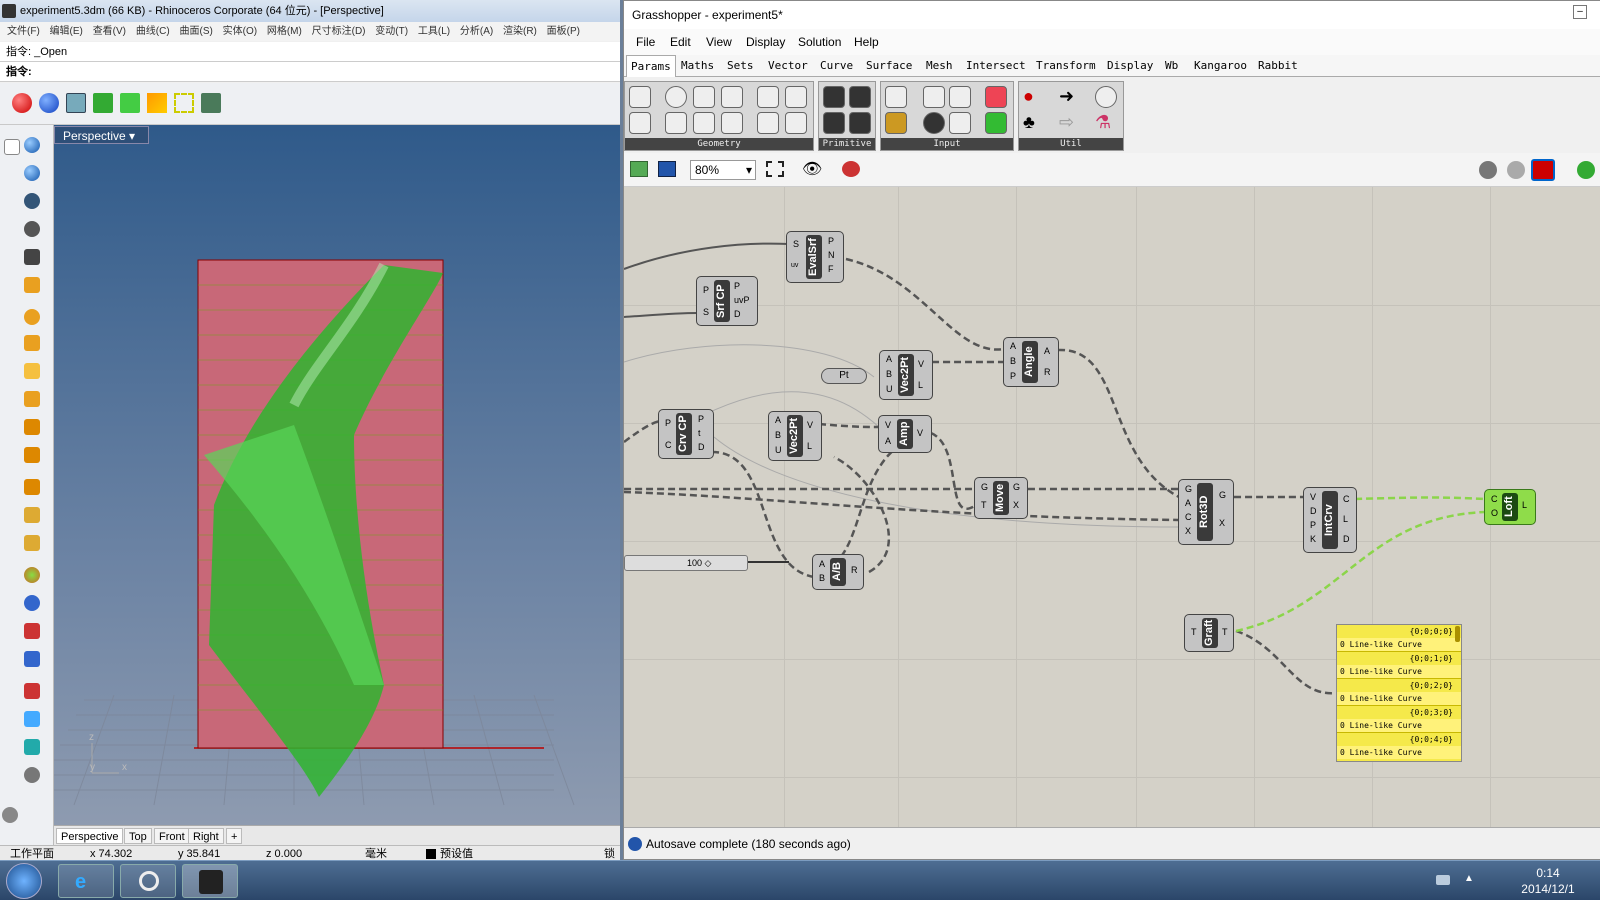 This screenshot has width=1600, height=900. What do you see at coordinates (795, 436) in the screenshot?
I see `vec2pt-component-2: ABU Vec2Pt VL` at bounding box center [795, 436].